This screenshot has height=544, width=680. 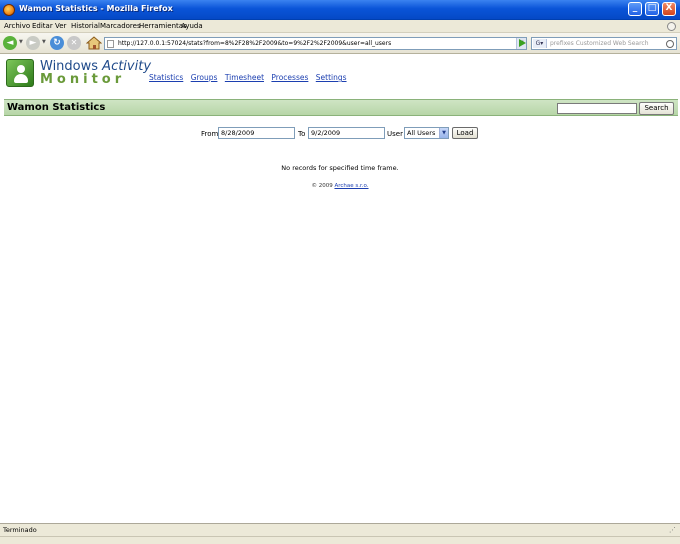 I want to click on footer-copyright: © 2009 Archae s.r.o., so click(x=340, y=186).